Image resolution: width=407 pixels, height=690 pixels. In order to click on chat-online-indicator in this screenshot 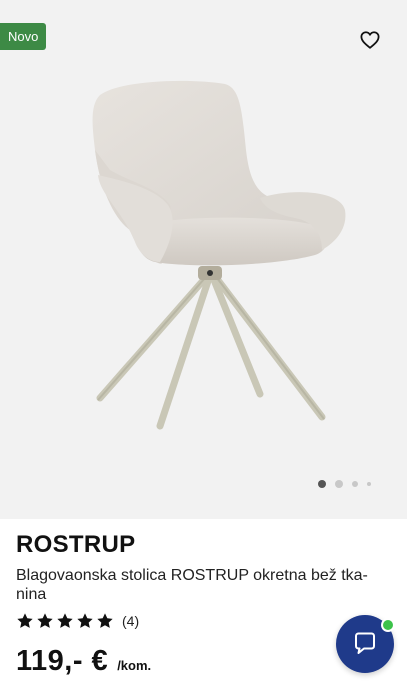, I will do `click(388, 625)`.